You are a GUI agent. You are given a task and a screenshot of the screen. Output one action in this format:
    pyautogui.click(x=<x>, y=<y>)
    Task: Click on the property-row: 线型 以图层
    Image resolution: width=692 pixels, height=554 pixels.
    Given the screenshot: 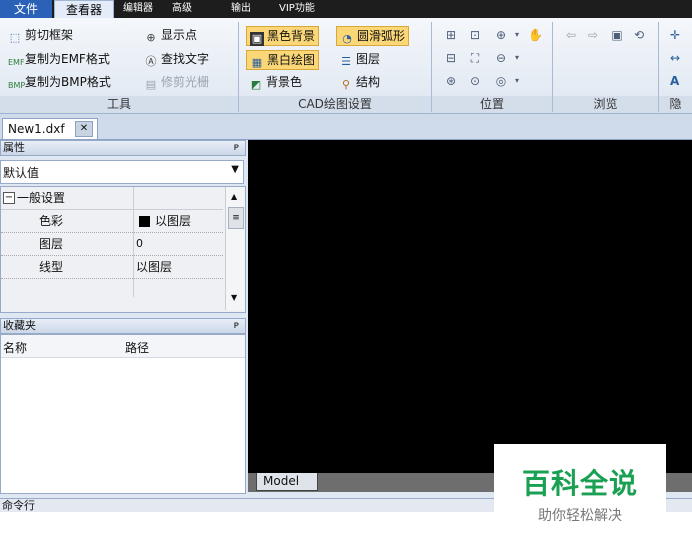 What is the action you would take?
    pyautogui.click(x=112, y=267)
    